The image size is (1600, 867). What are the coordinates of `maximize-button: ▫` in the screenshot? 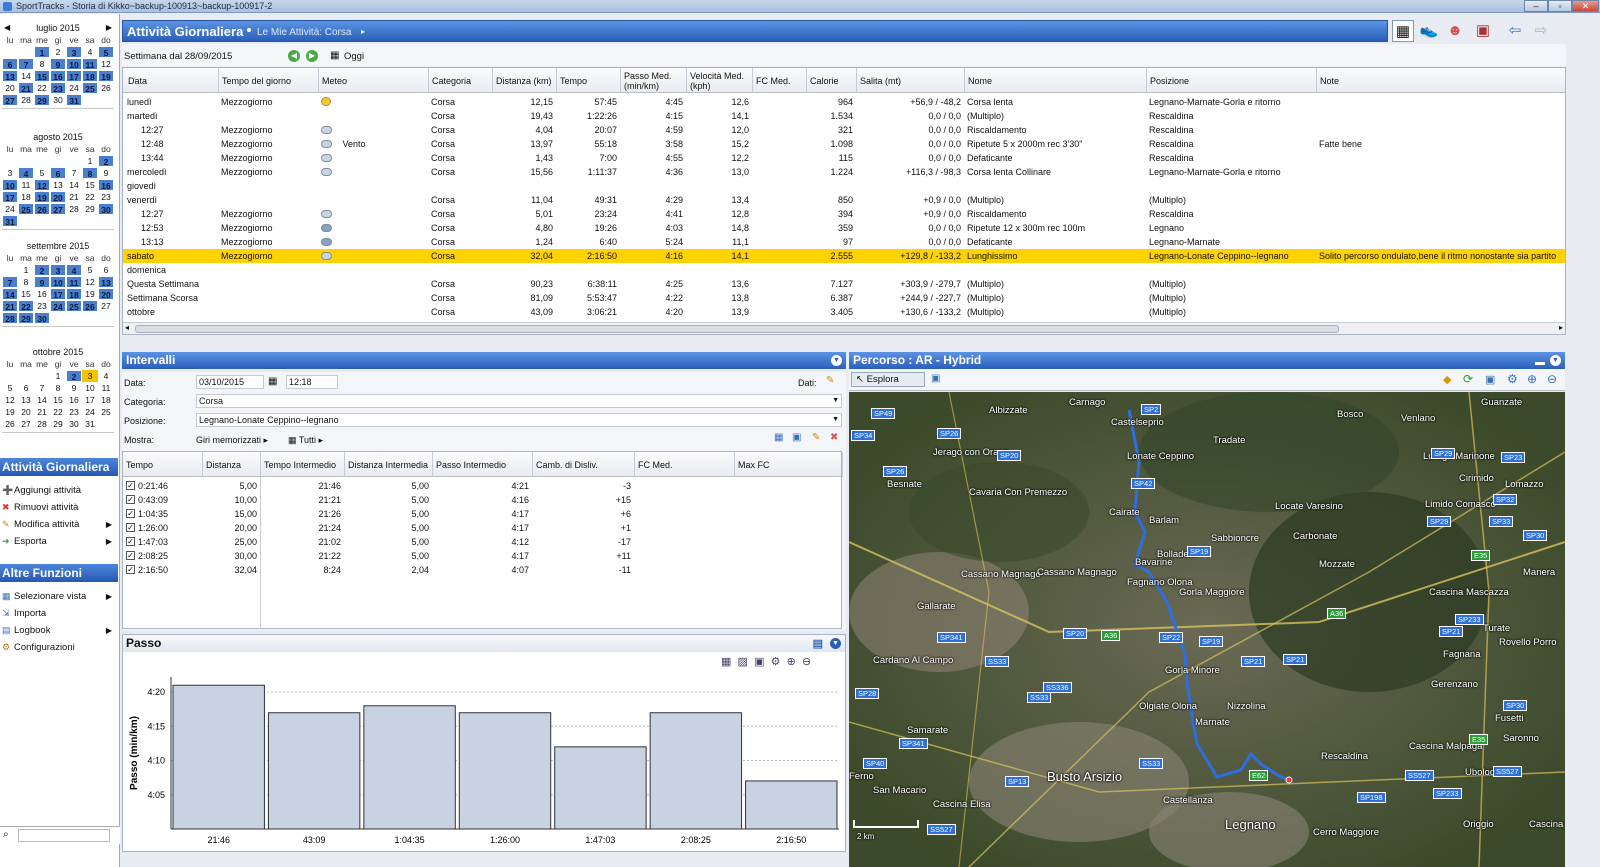 It's located at (1560, 6).